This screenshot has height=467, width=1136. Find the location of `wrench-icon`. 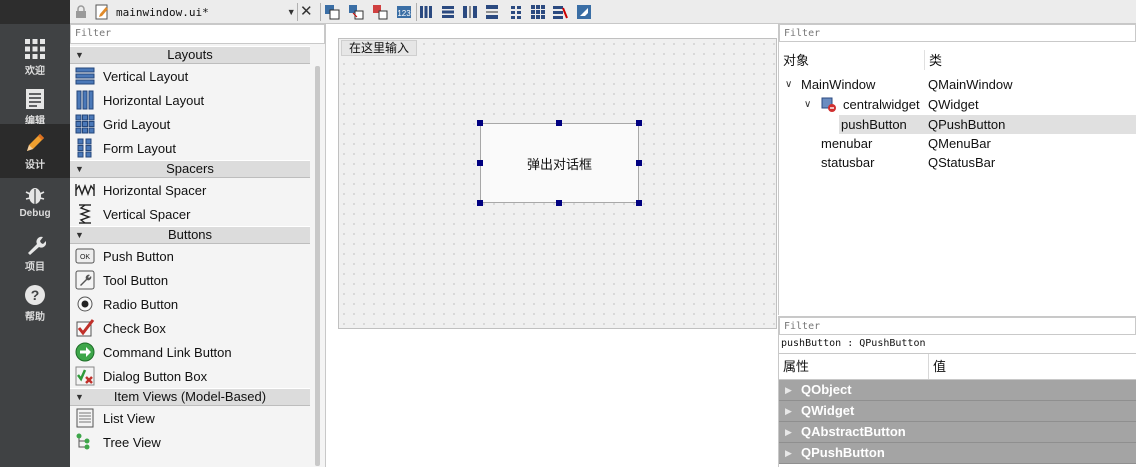

wrench-icon is located at coordinates (37, 245).